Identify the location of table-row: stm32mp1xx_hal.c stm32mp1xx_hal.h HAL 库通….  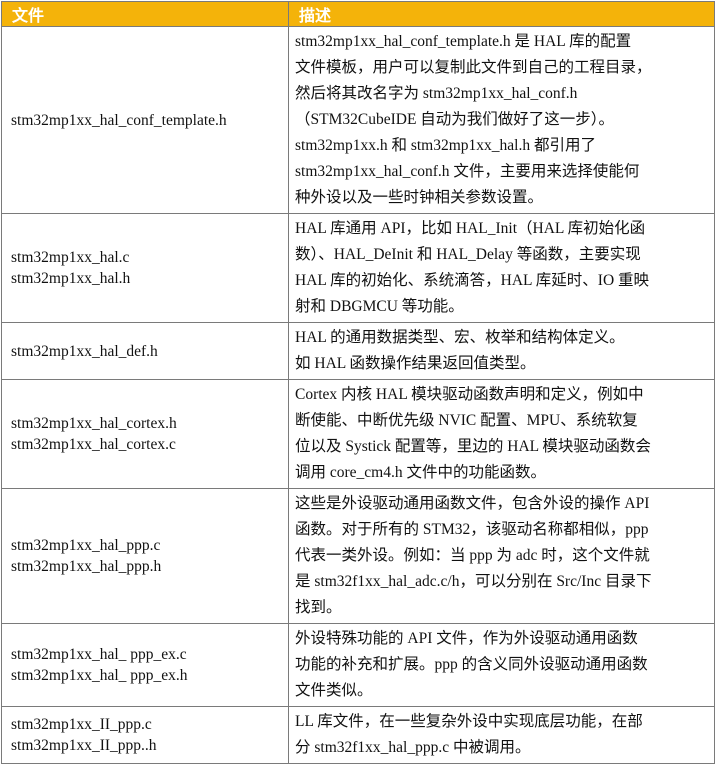
(358, 268).